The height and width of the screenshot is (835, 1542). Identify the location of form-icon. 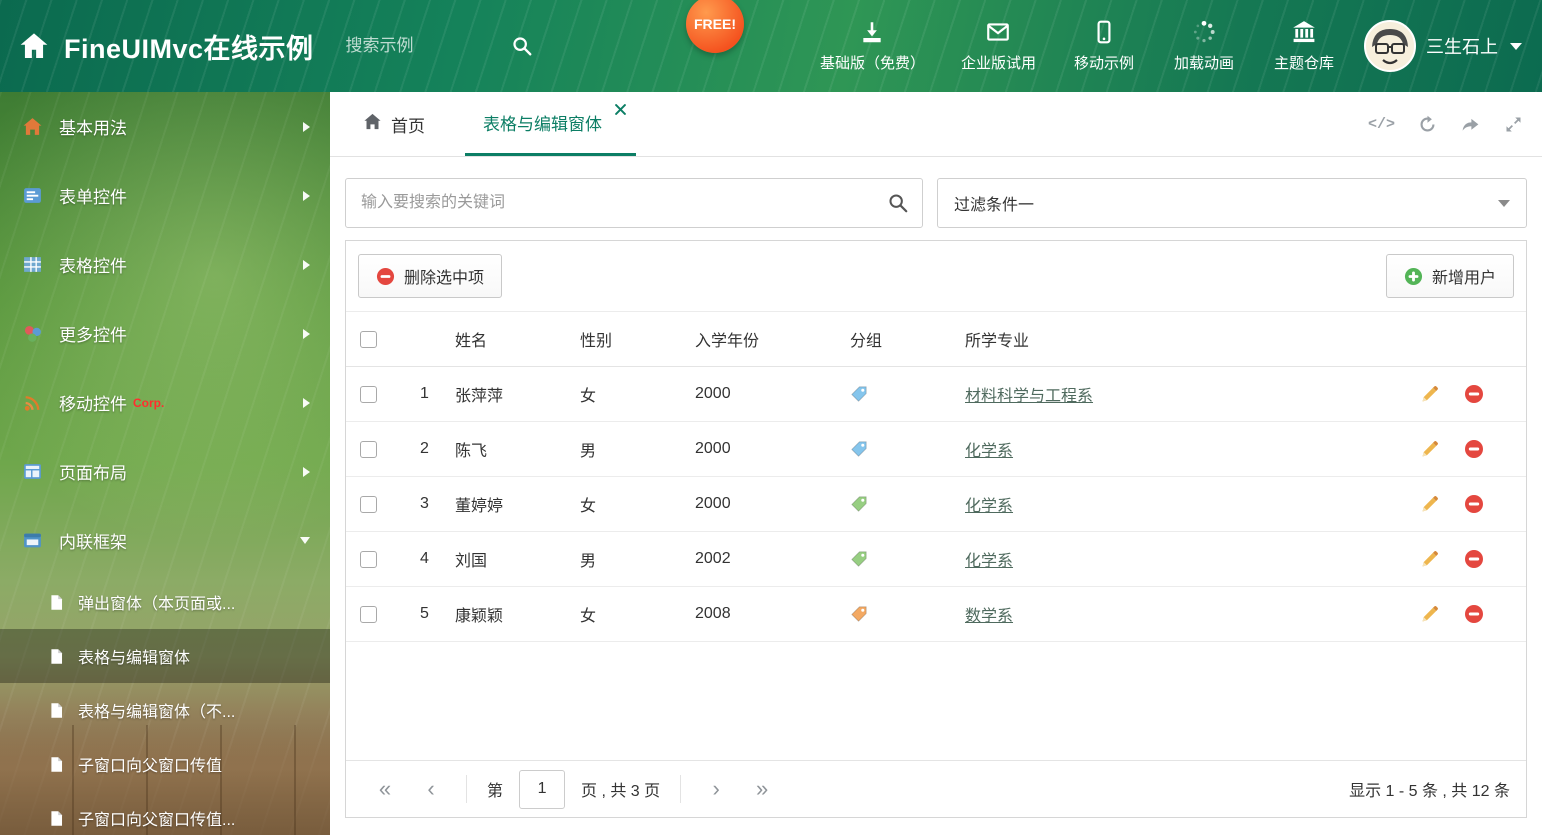
(32, 195).